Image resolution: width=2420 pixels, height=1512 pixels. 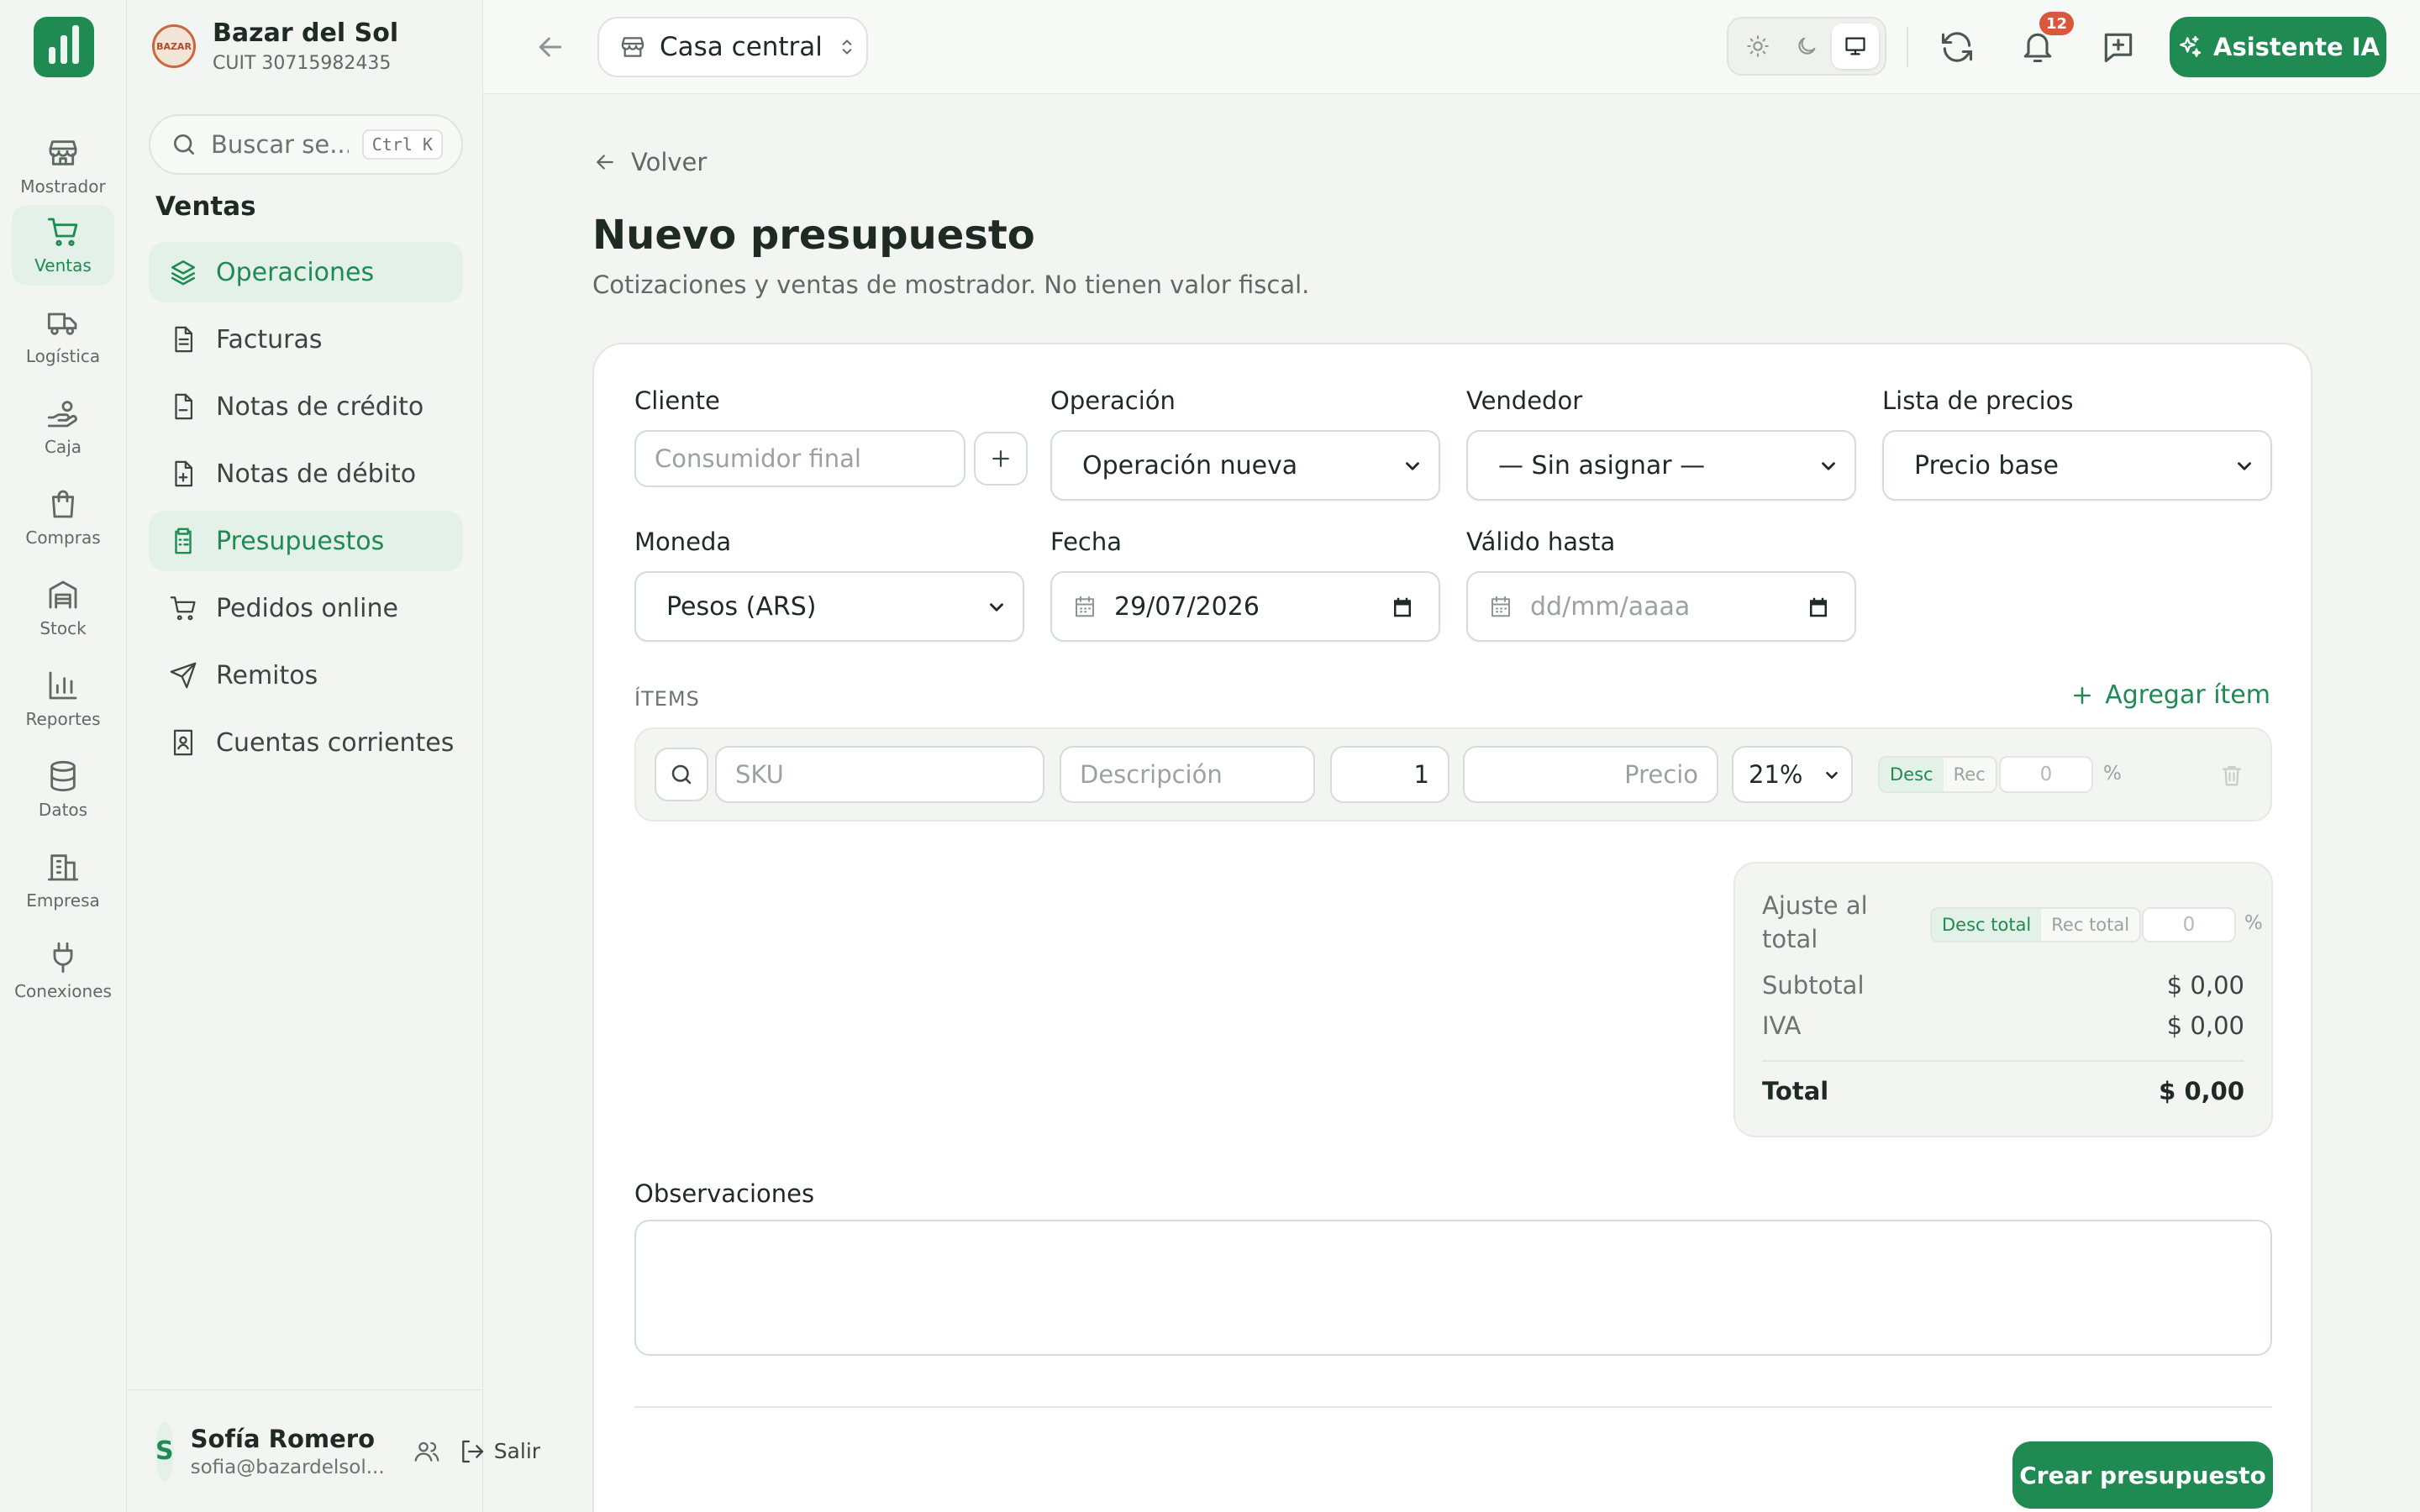 I want to click on sparkles-icon, so click(x=2191, y=46).